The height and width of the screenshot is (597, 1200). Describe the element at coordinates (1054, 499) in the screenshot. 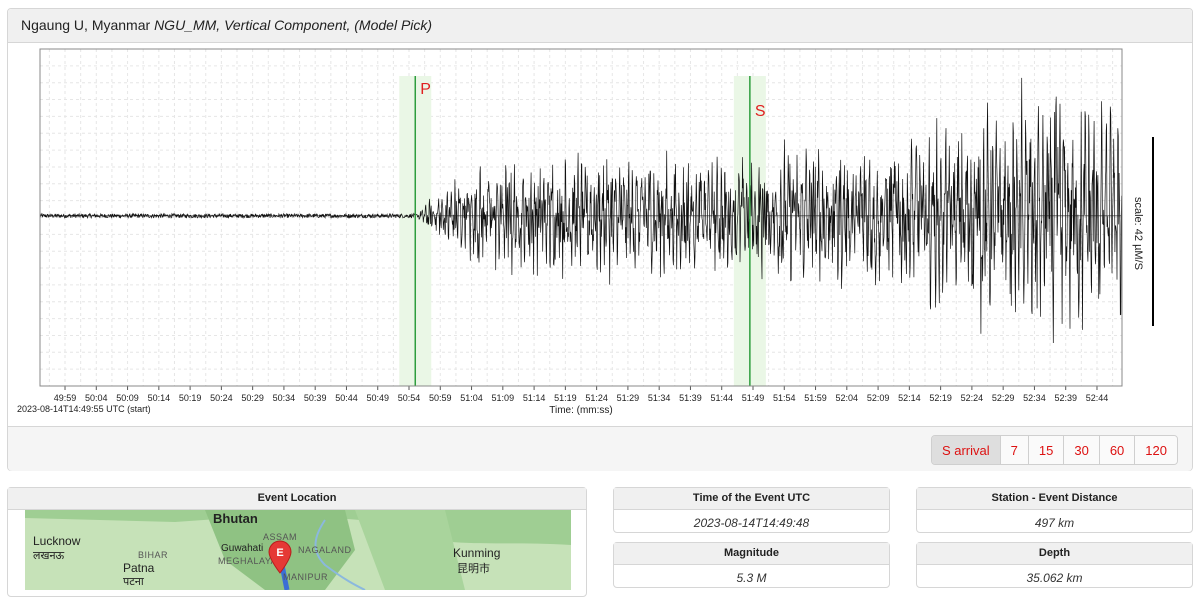

I see `distance-heading: Station - Event Distance` at that location.